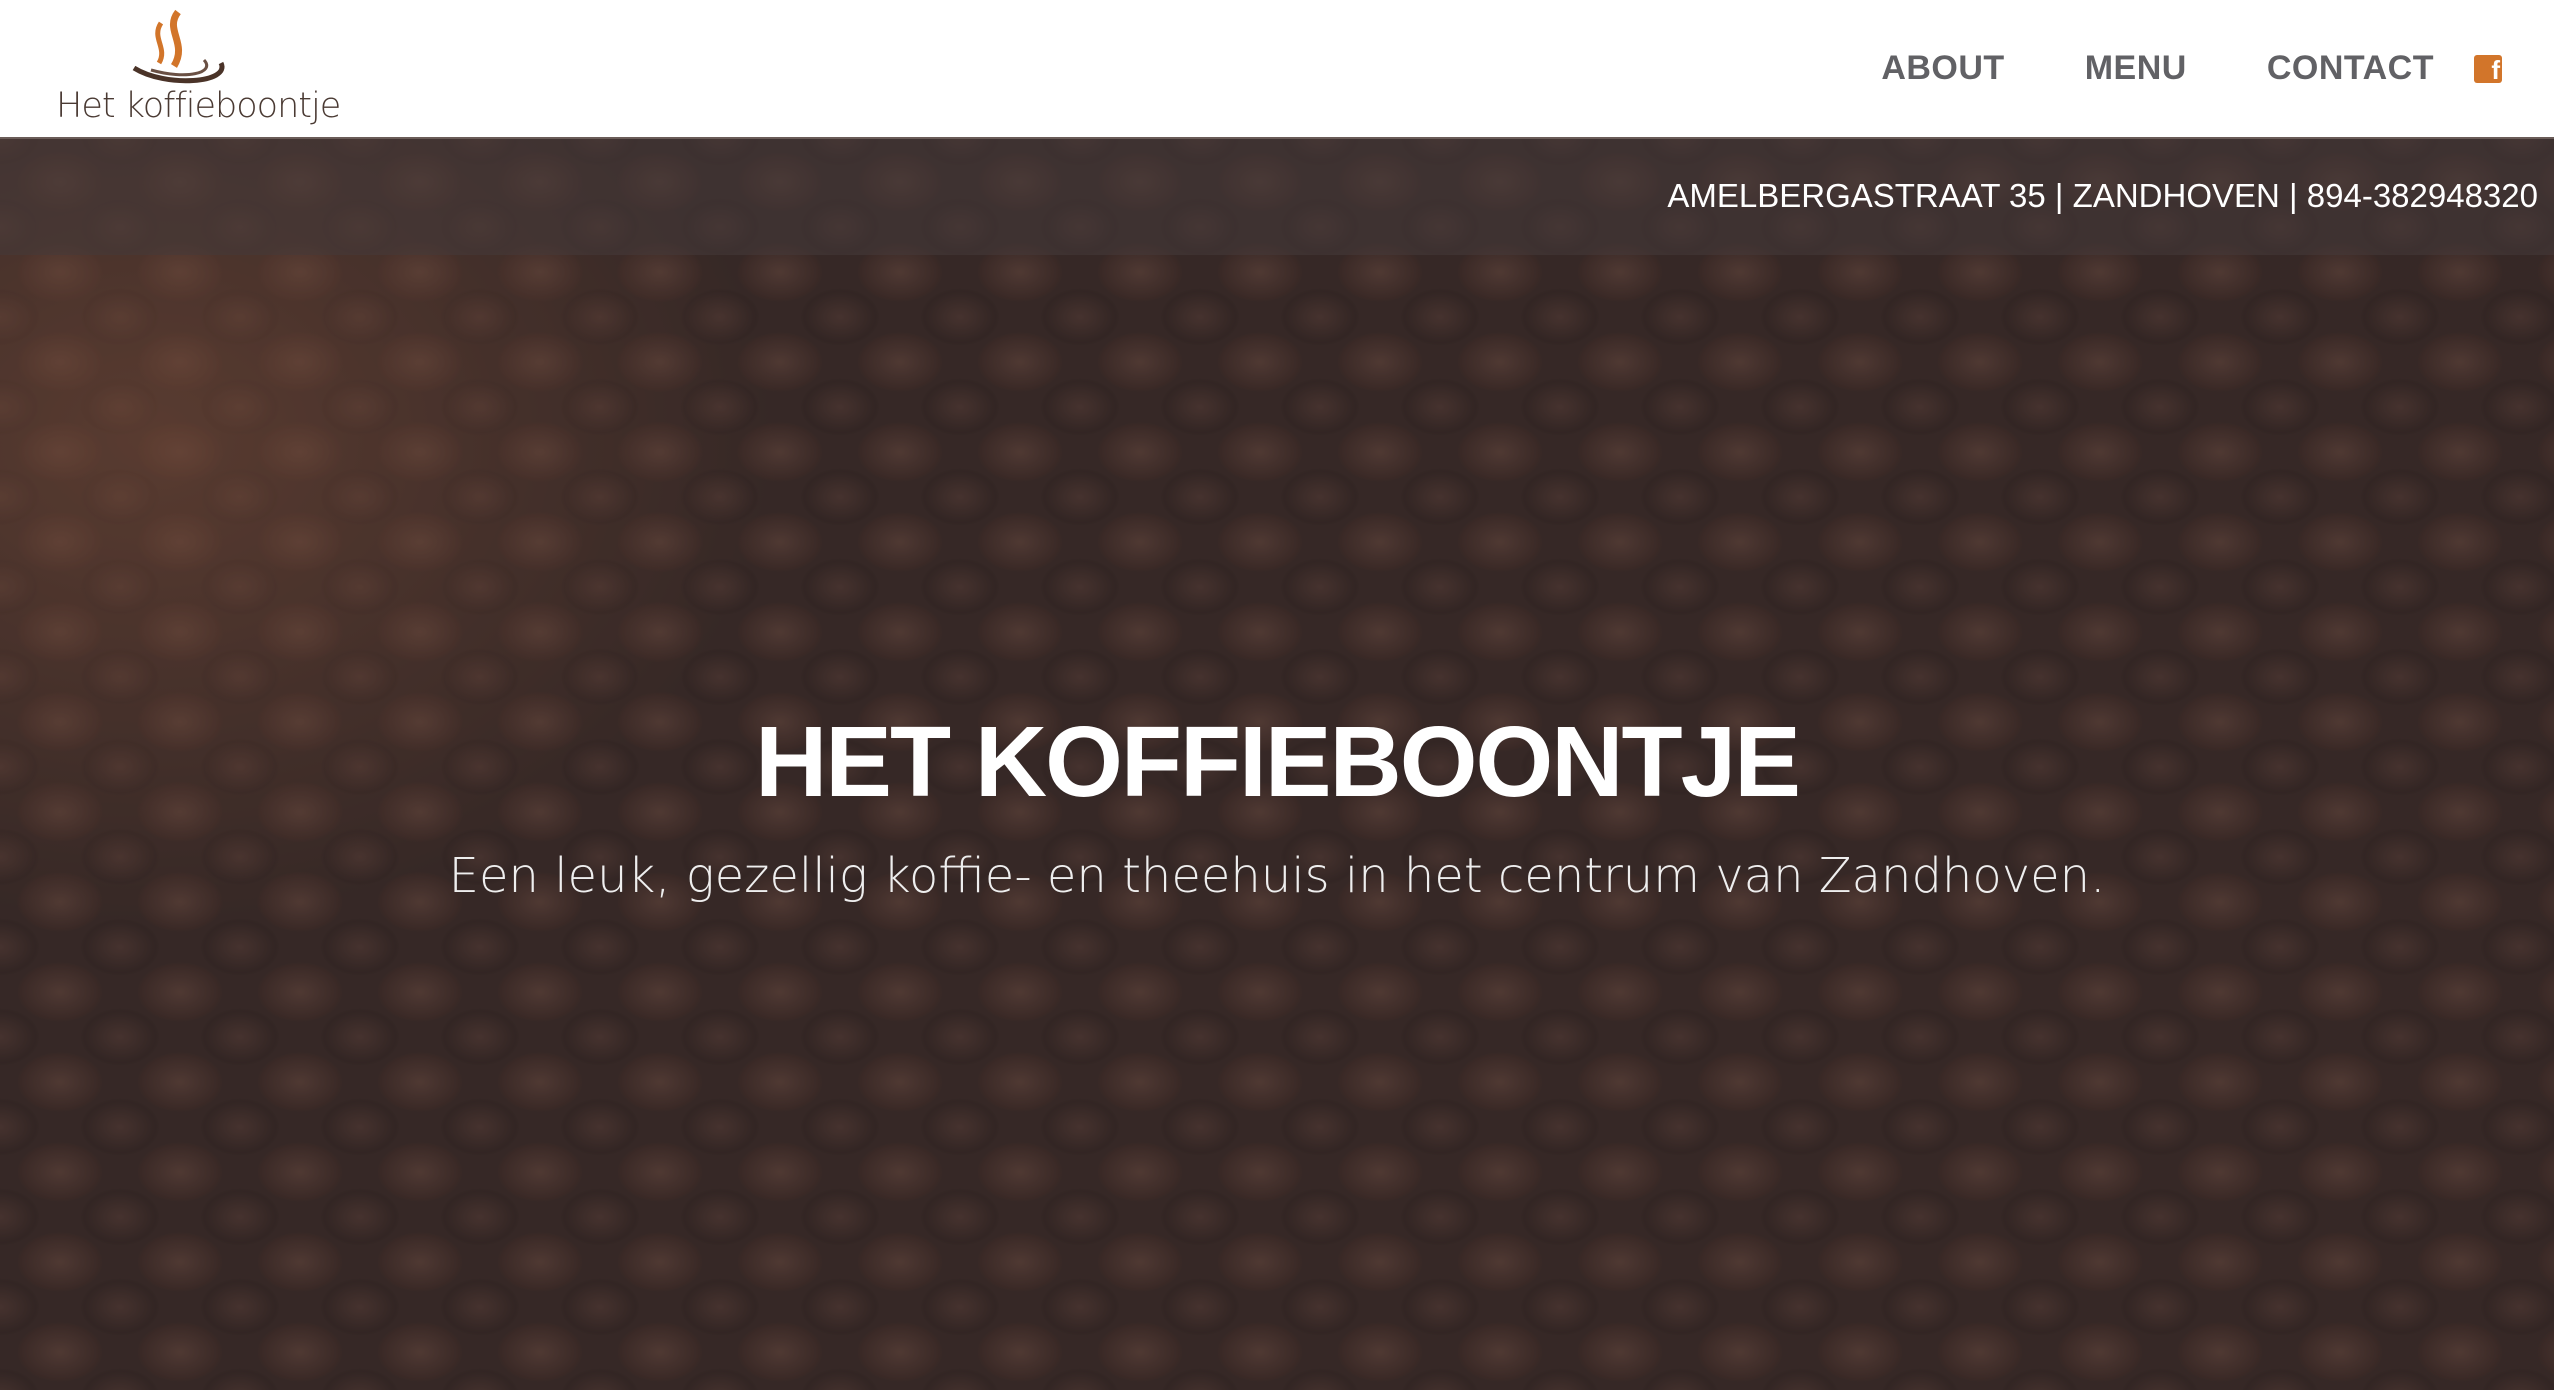  What do you see at coordinates (2350, 68) in the screenshot?
I see `nav-contact: CONTACT` at bounding box center [2350, 68].